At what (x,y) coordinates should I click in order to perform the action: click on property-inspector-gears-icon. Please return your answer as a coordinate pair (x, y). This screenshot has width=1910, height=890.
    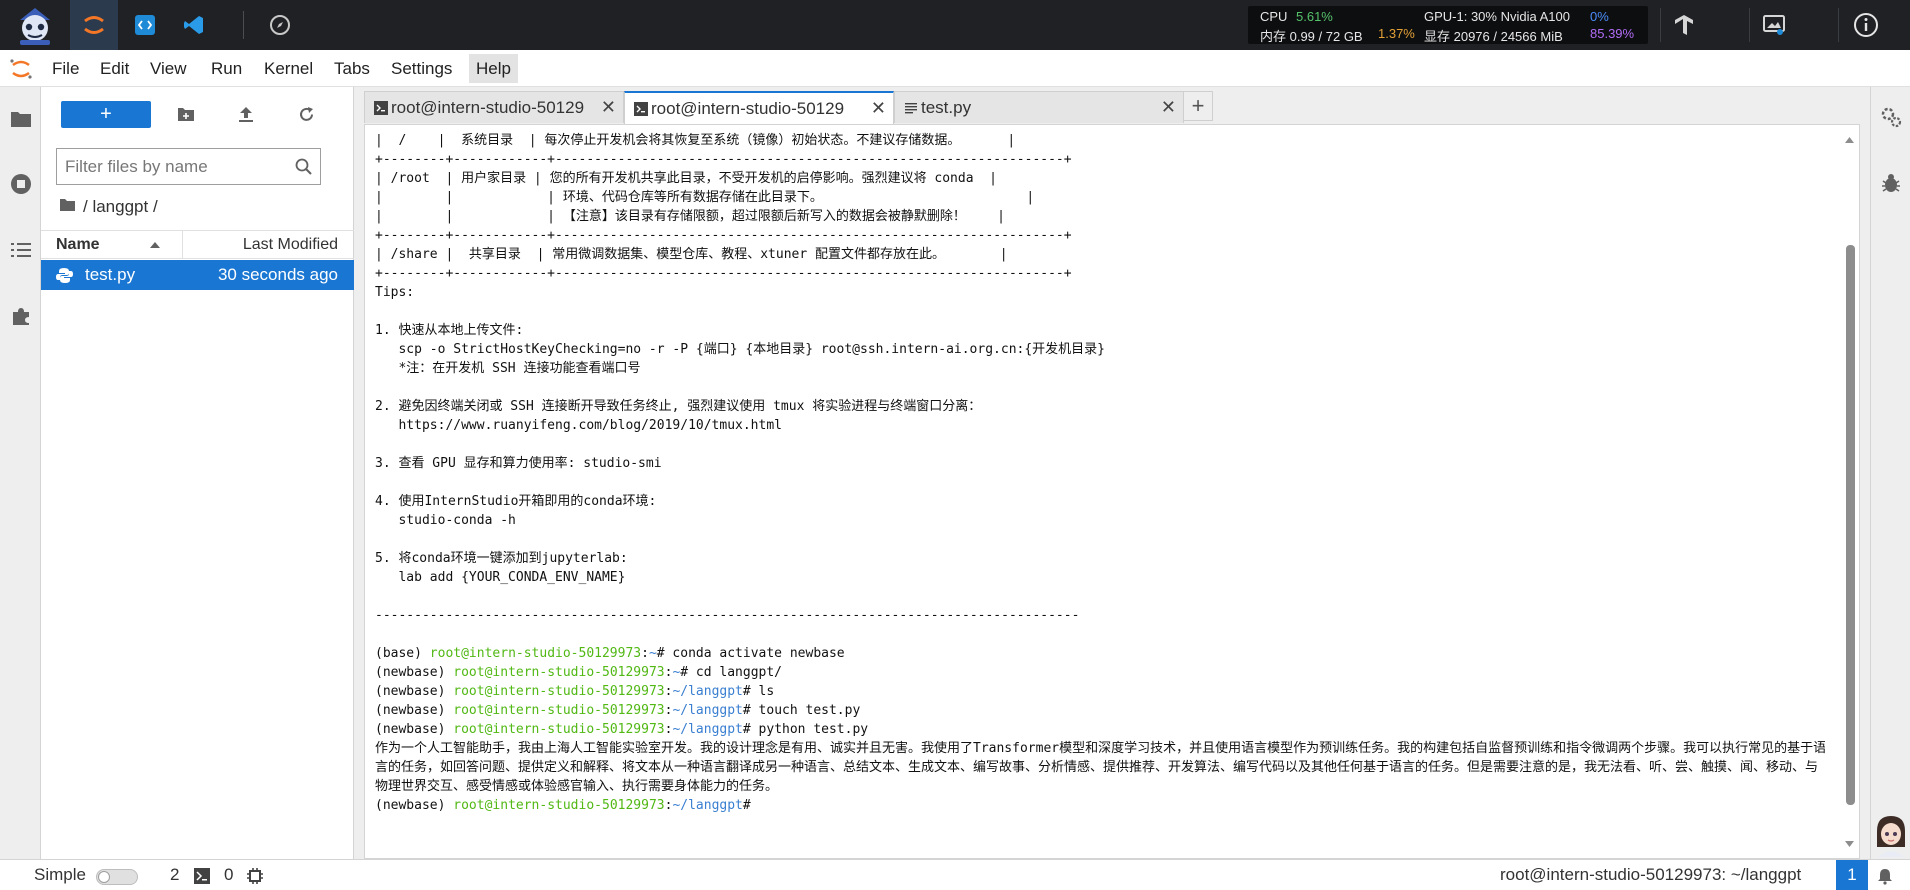
    Looking at the image, I should click on (1890, 117).